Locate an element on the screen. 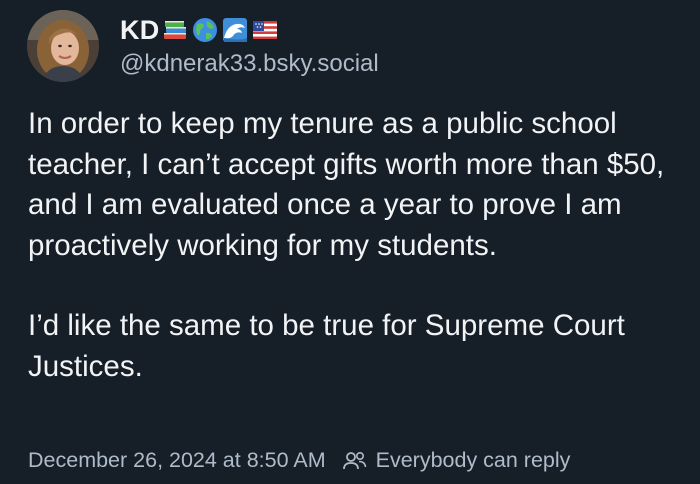 Image resolution: width=700 pixels, height=484 pixels. post-timestamp: December 26, 2024 at 8:50 AM is located at coordinates (177, 460).